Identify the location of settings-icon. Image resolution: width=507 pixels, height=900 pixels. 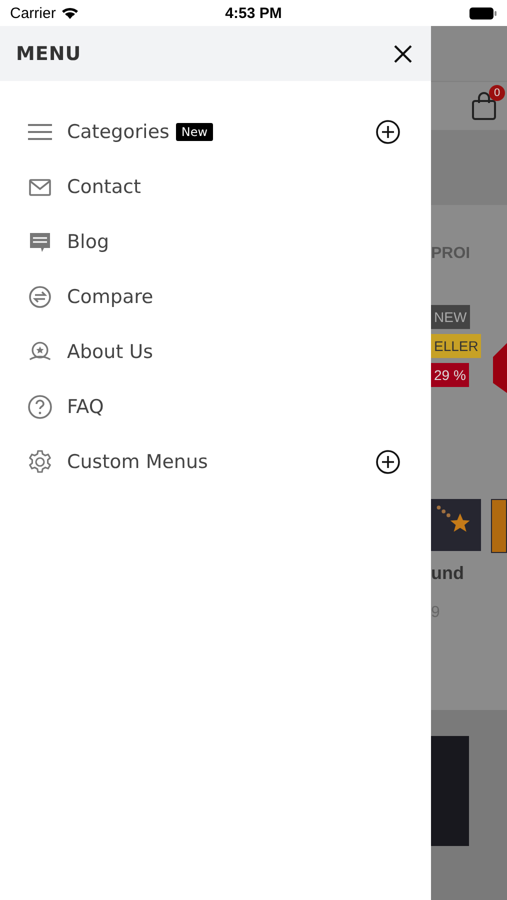
(40, 461).